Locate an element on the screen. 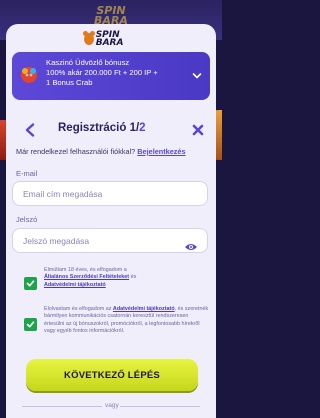  terms-link: Általános Szerződési Feltételeket is located at coordinates (86, 277).